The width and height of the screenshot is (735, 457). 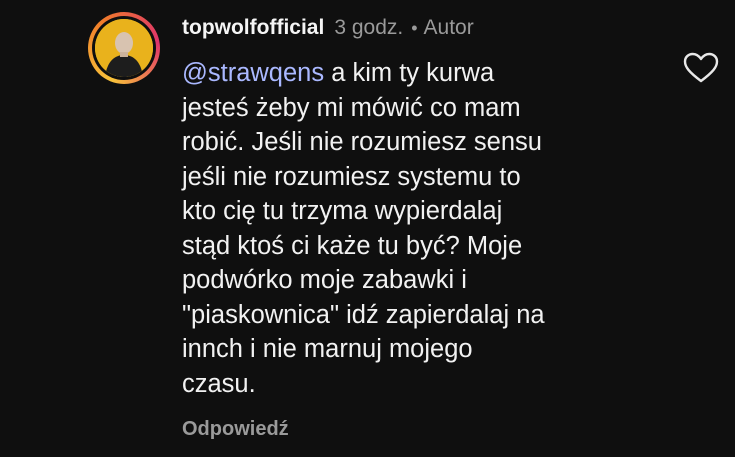 I want to click on reply-button: Odpowiedź, so click(x=235, y=429).